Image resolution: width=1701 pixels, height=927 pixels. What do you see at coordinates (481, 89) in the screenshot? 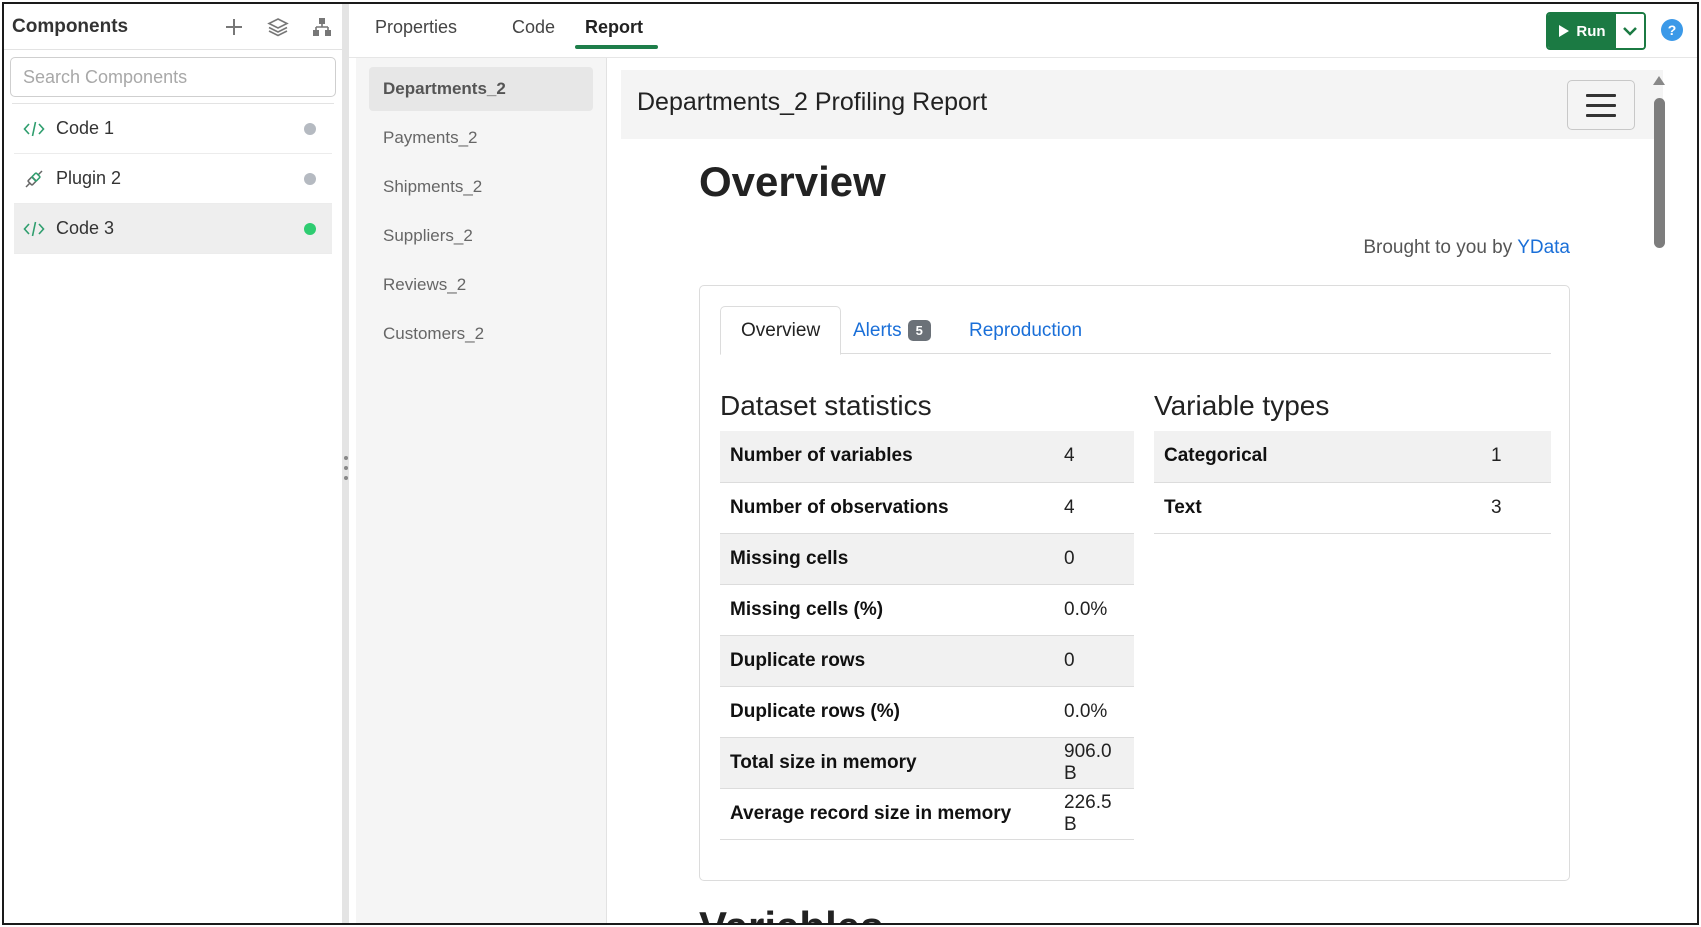
I see `dataset-item-departments: Departments_2` at bounding box center [481, 89].